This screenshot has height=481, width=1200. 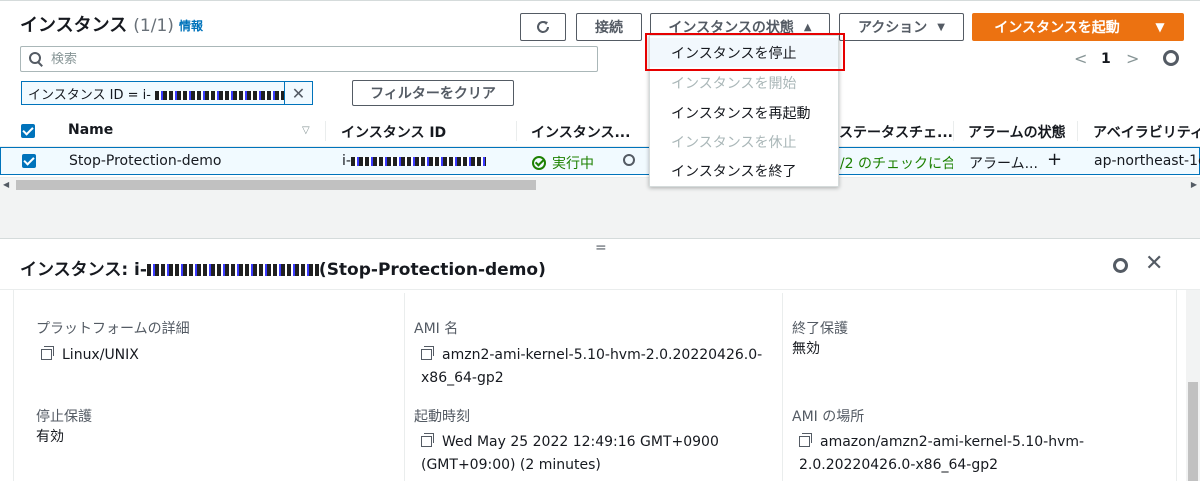 I want to click on running-check-icon, so click(x=539, y=163).